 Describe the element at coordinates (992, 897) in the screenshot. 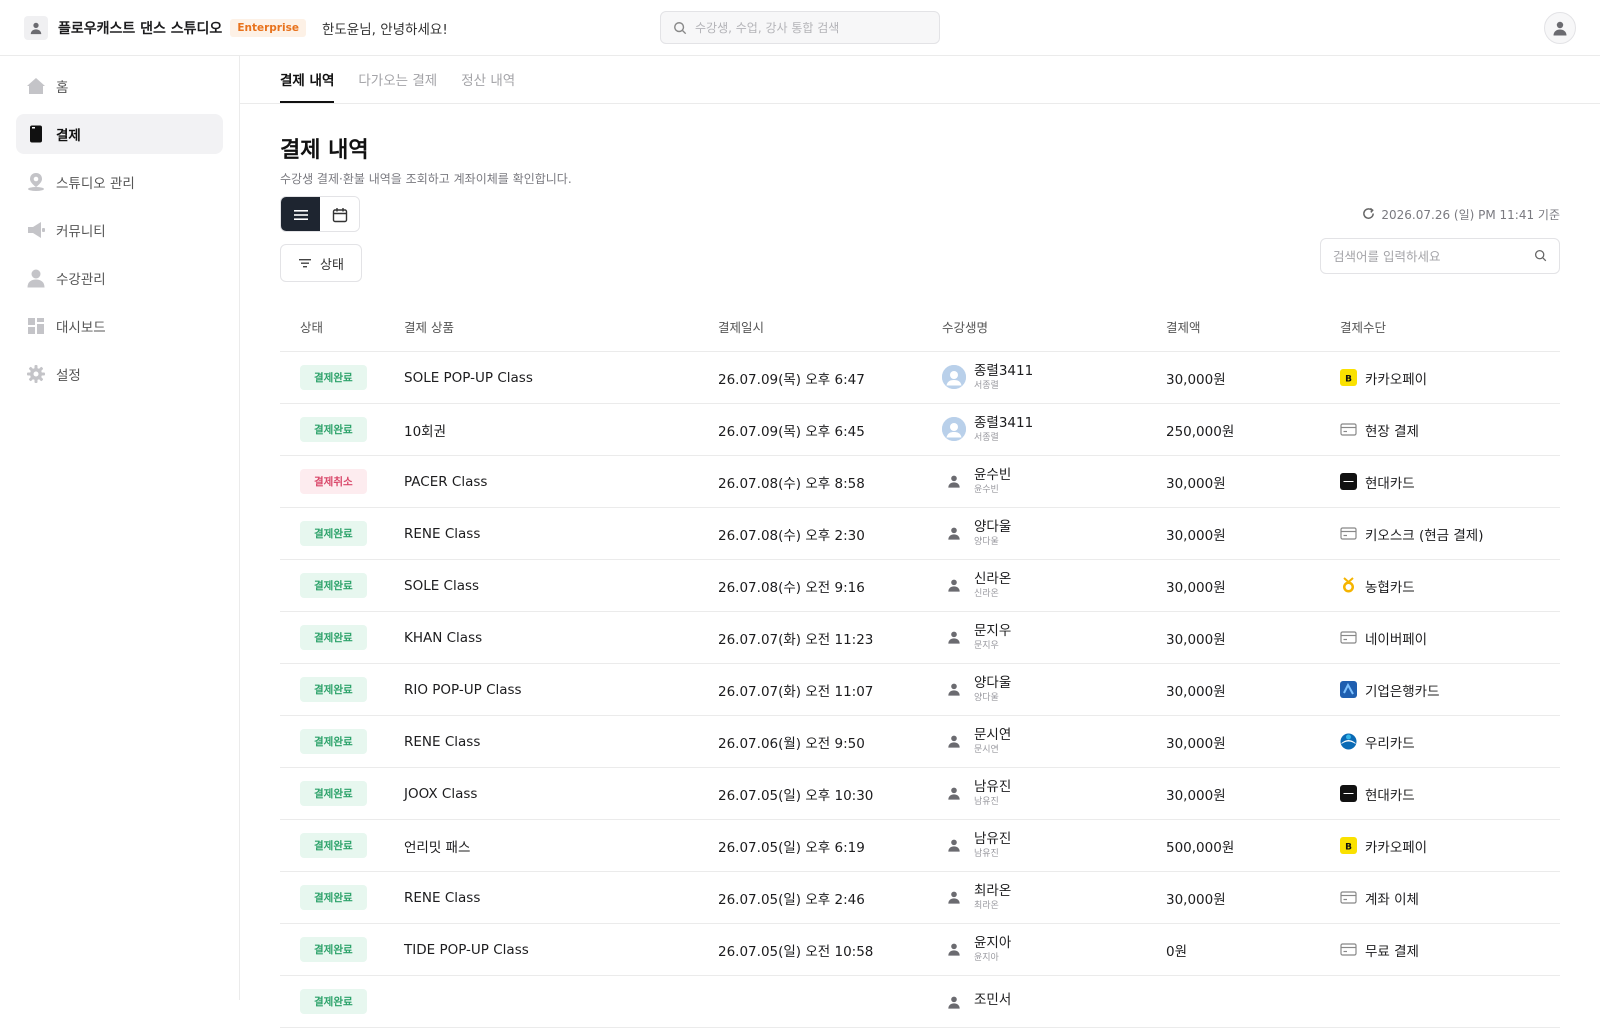

I see `student-names: 최라온 최라온` at that location.